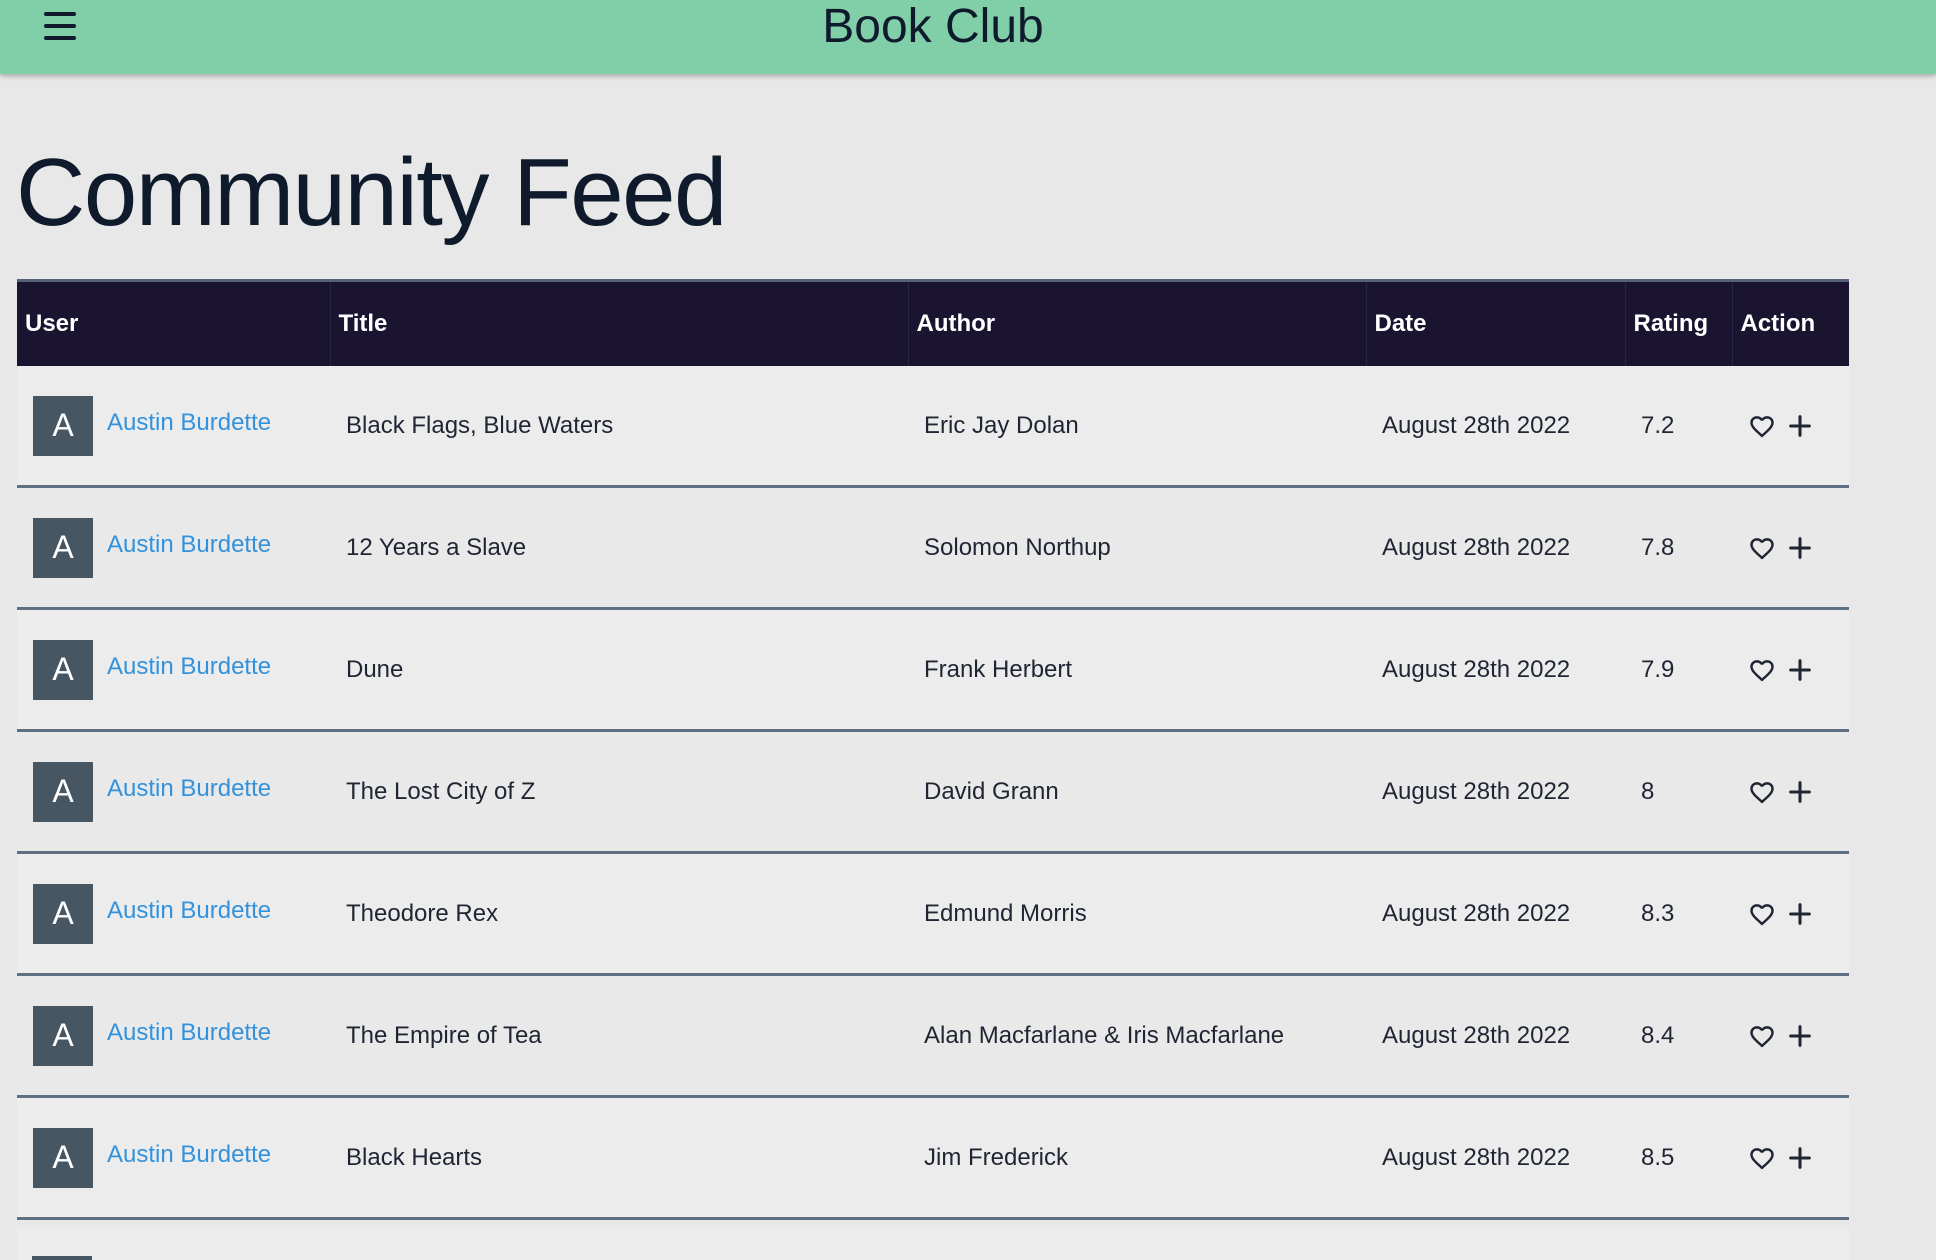  I want to click on title-cell: The Lost City of Z, so click(619, 792).